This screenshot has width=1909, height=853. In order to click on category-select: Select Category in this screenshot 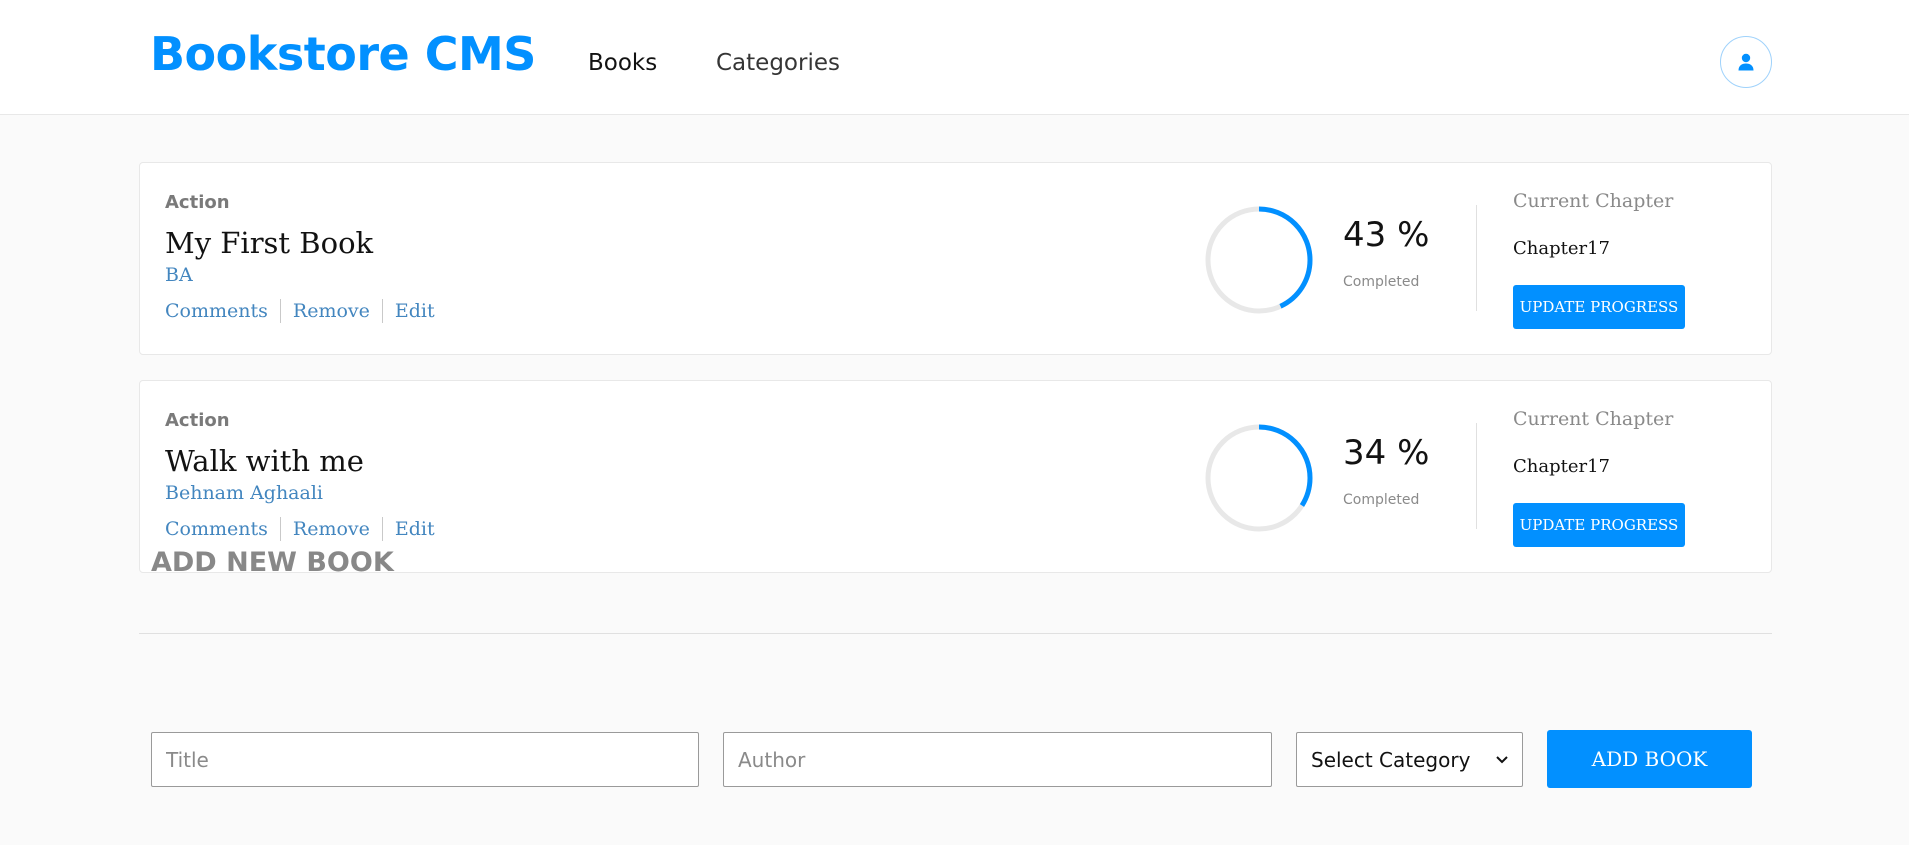, I will do `click(1409, 759)`.